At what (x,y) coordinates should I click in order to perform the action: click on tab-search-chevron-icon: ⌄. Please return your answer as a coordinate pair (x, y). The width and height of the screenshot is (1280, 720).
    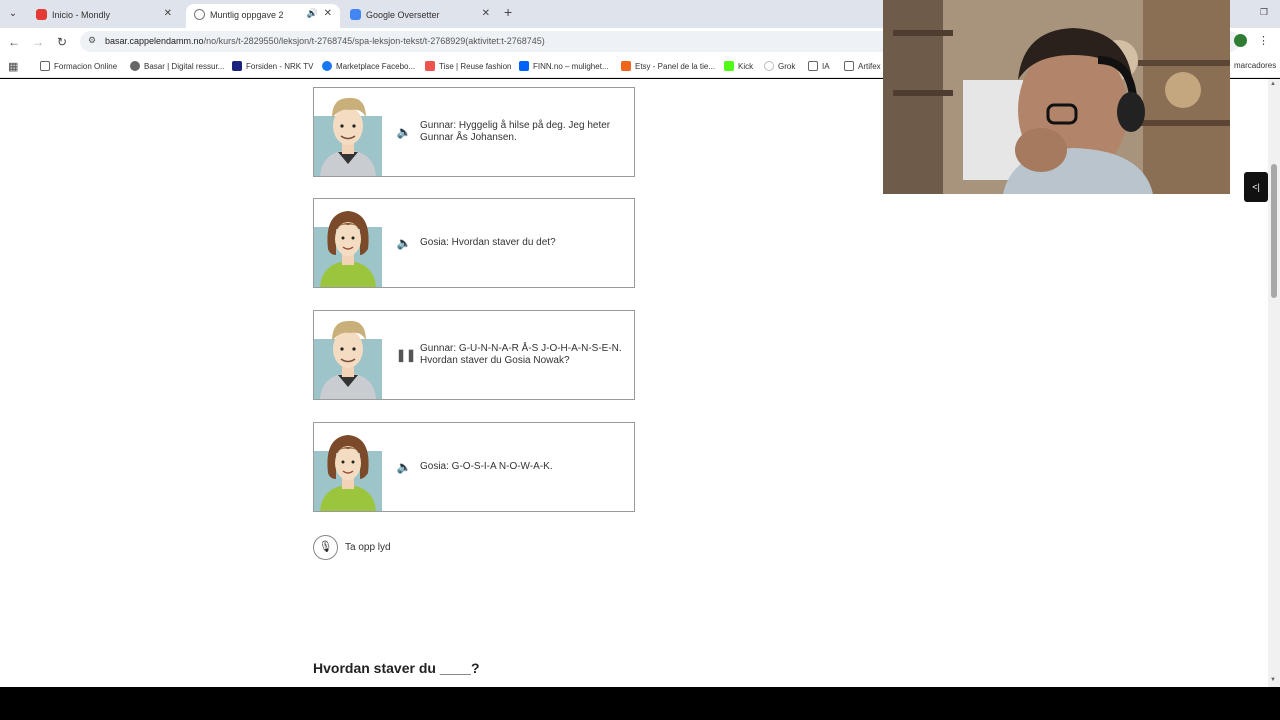
    Looking at the image, I should click on (13, 14).